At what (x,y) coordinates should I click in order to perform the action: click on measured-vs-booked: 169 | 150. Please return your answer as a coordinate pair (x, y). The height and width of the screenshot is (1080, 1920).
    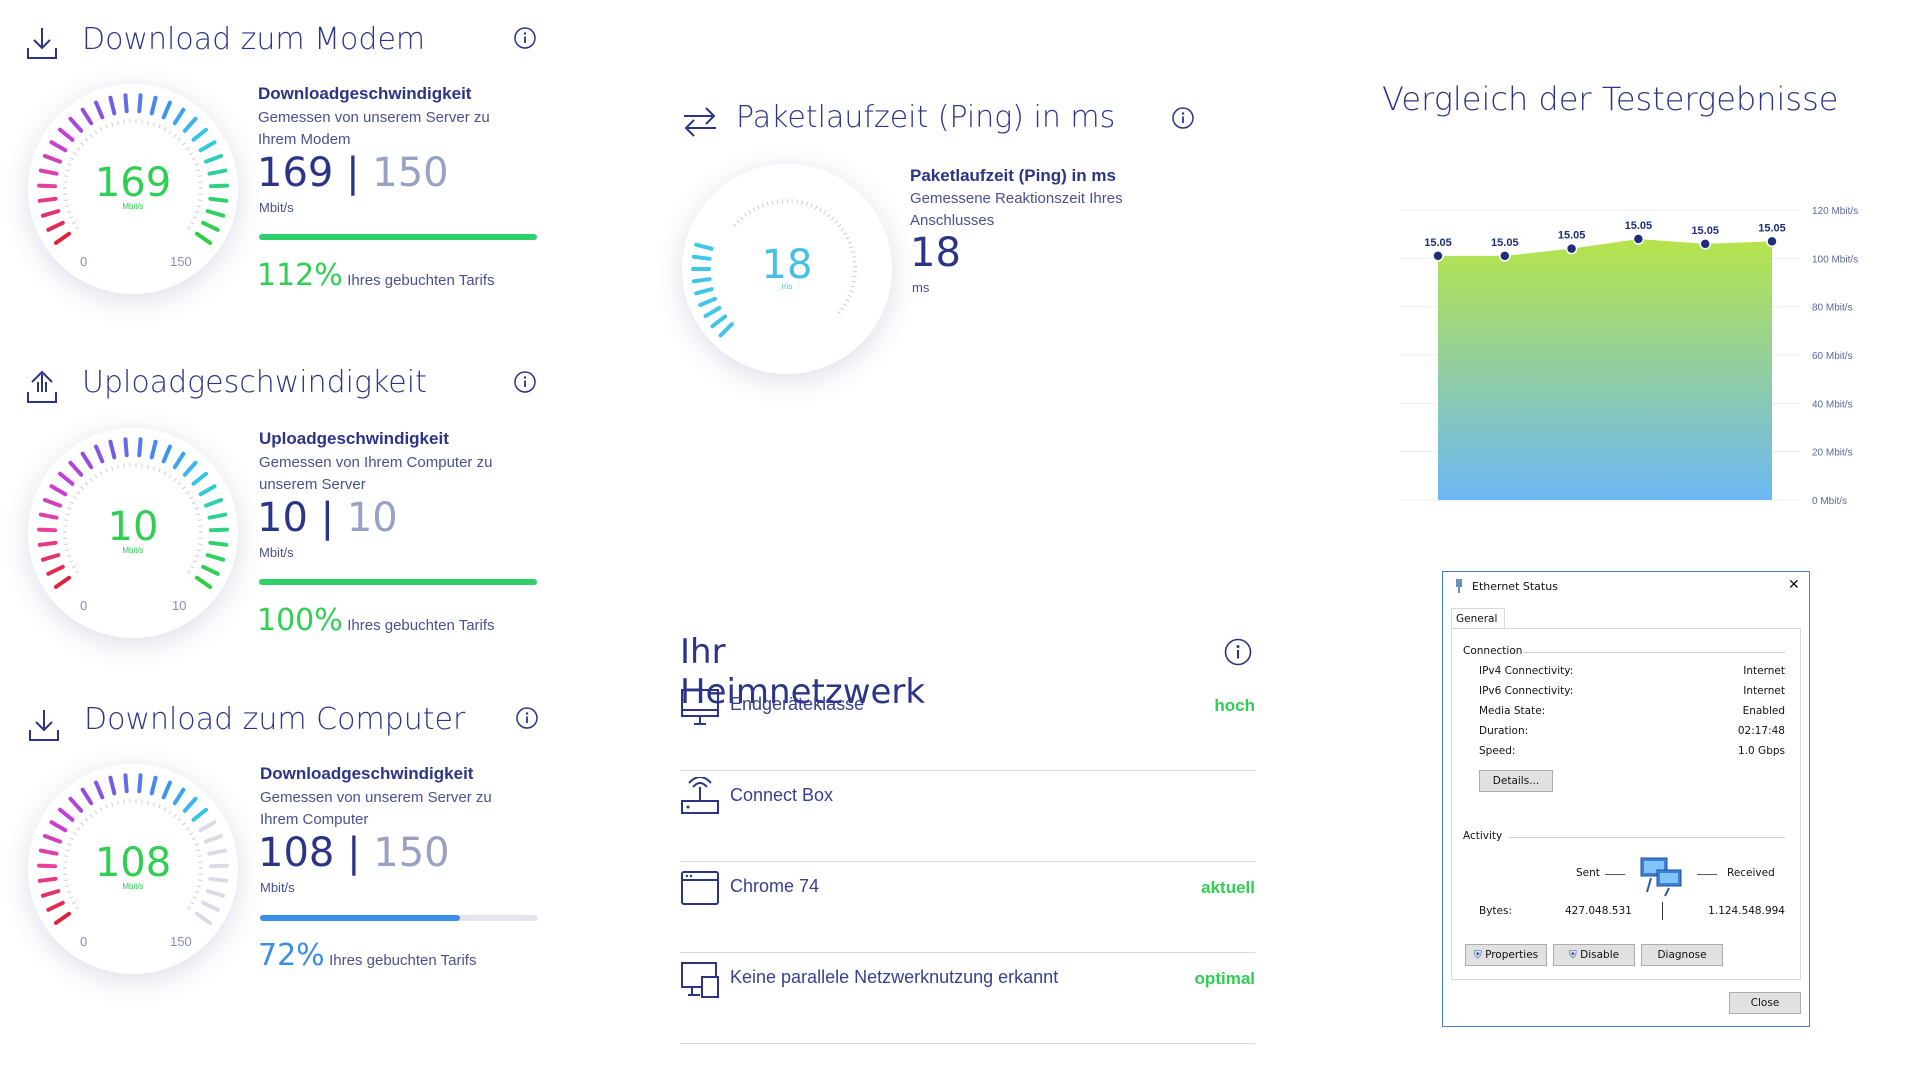
    Looking at the image, I should click on (353, 173).